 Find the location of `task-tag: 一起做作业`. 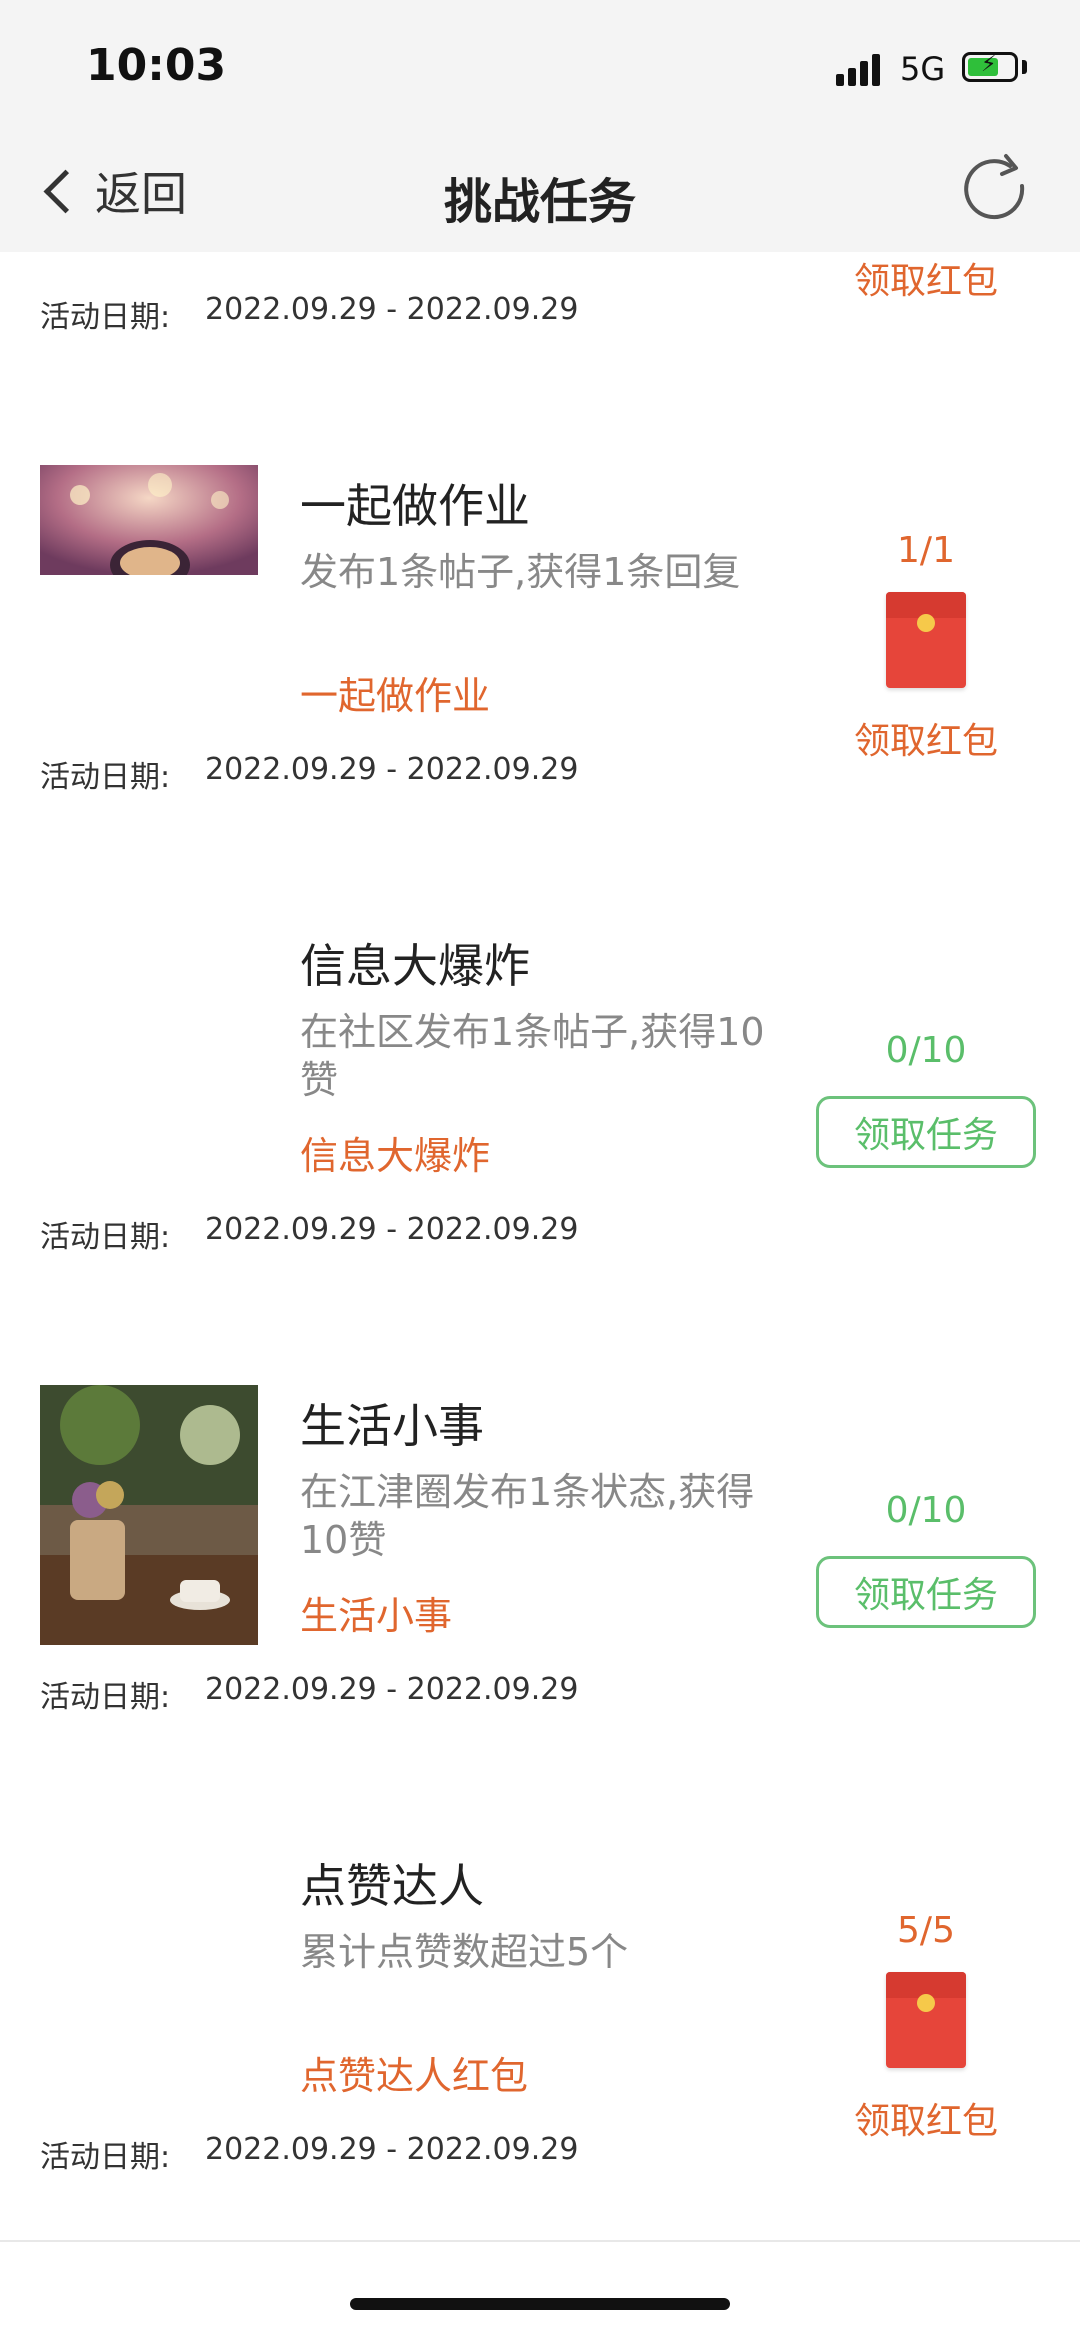

task-tag: 一起做作业 is located at coordinates (395, 692).